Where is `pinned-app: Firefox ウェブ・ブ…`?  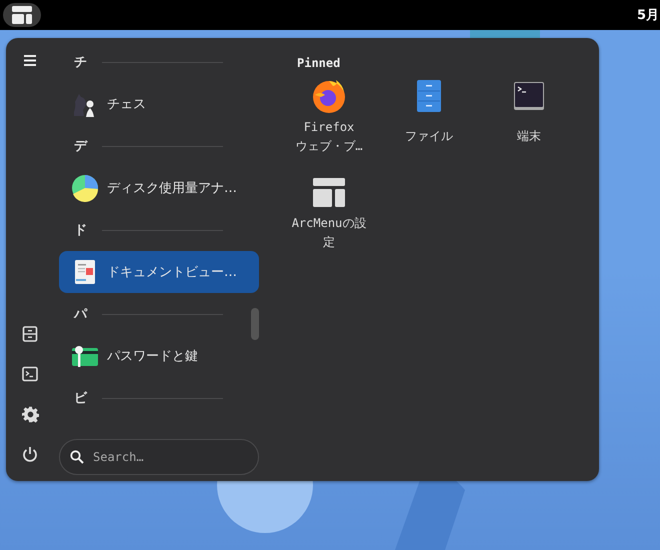 pinned-app: Firefox ウェブ・ブ… is located at coordinates (329, 121).